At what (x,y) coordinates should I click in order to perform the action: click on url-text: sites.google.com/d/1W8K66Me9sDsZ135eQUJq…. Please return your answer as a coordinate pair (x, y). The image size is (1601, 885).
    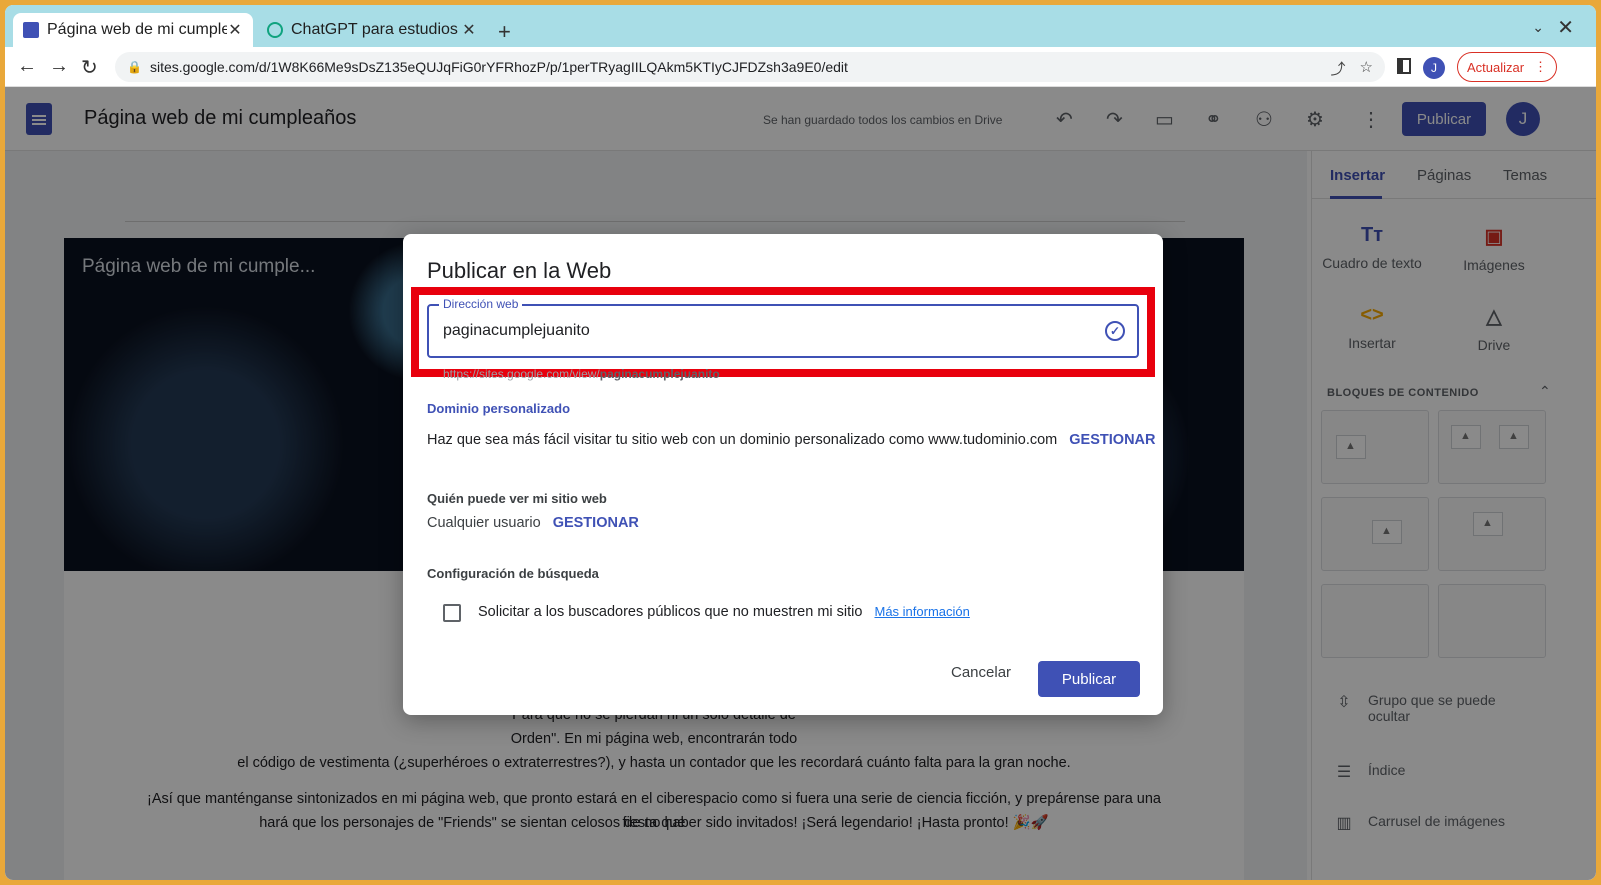
    Looking at the image, I should click on (498, 67).